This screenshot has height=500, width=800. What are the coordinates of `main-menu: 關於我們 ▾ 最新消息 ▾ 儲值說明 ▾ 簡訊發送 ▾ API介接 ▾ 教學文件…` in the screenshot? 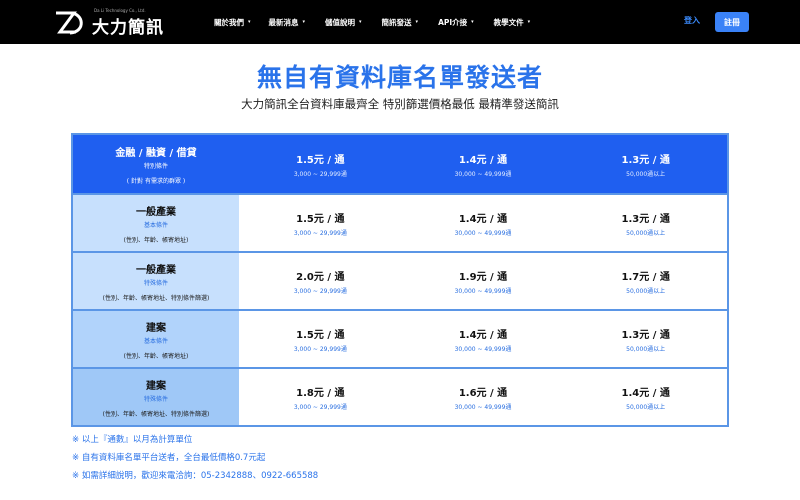 It's located at (372, 22).